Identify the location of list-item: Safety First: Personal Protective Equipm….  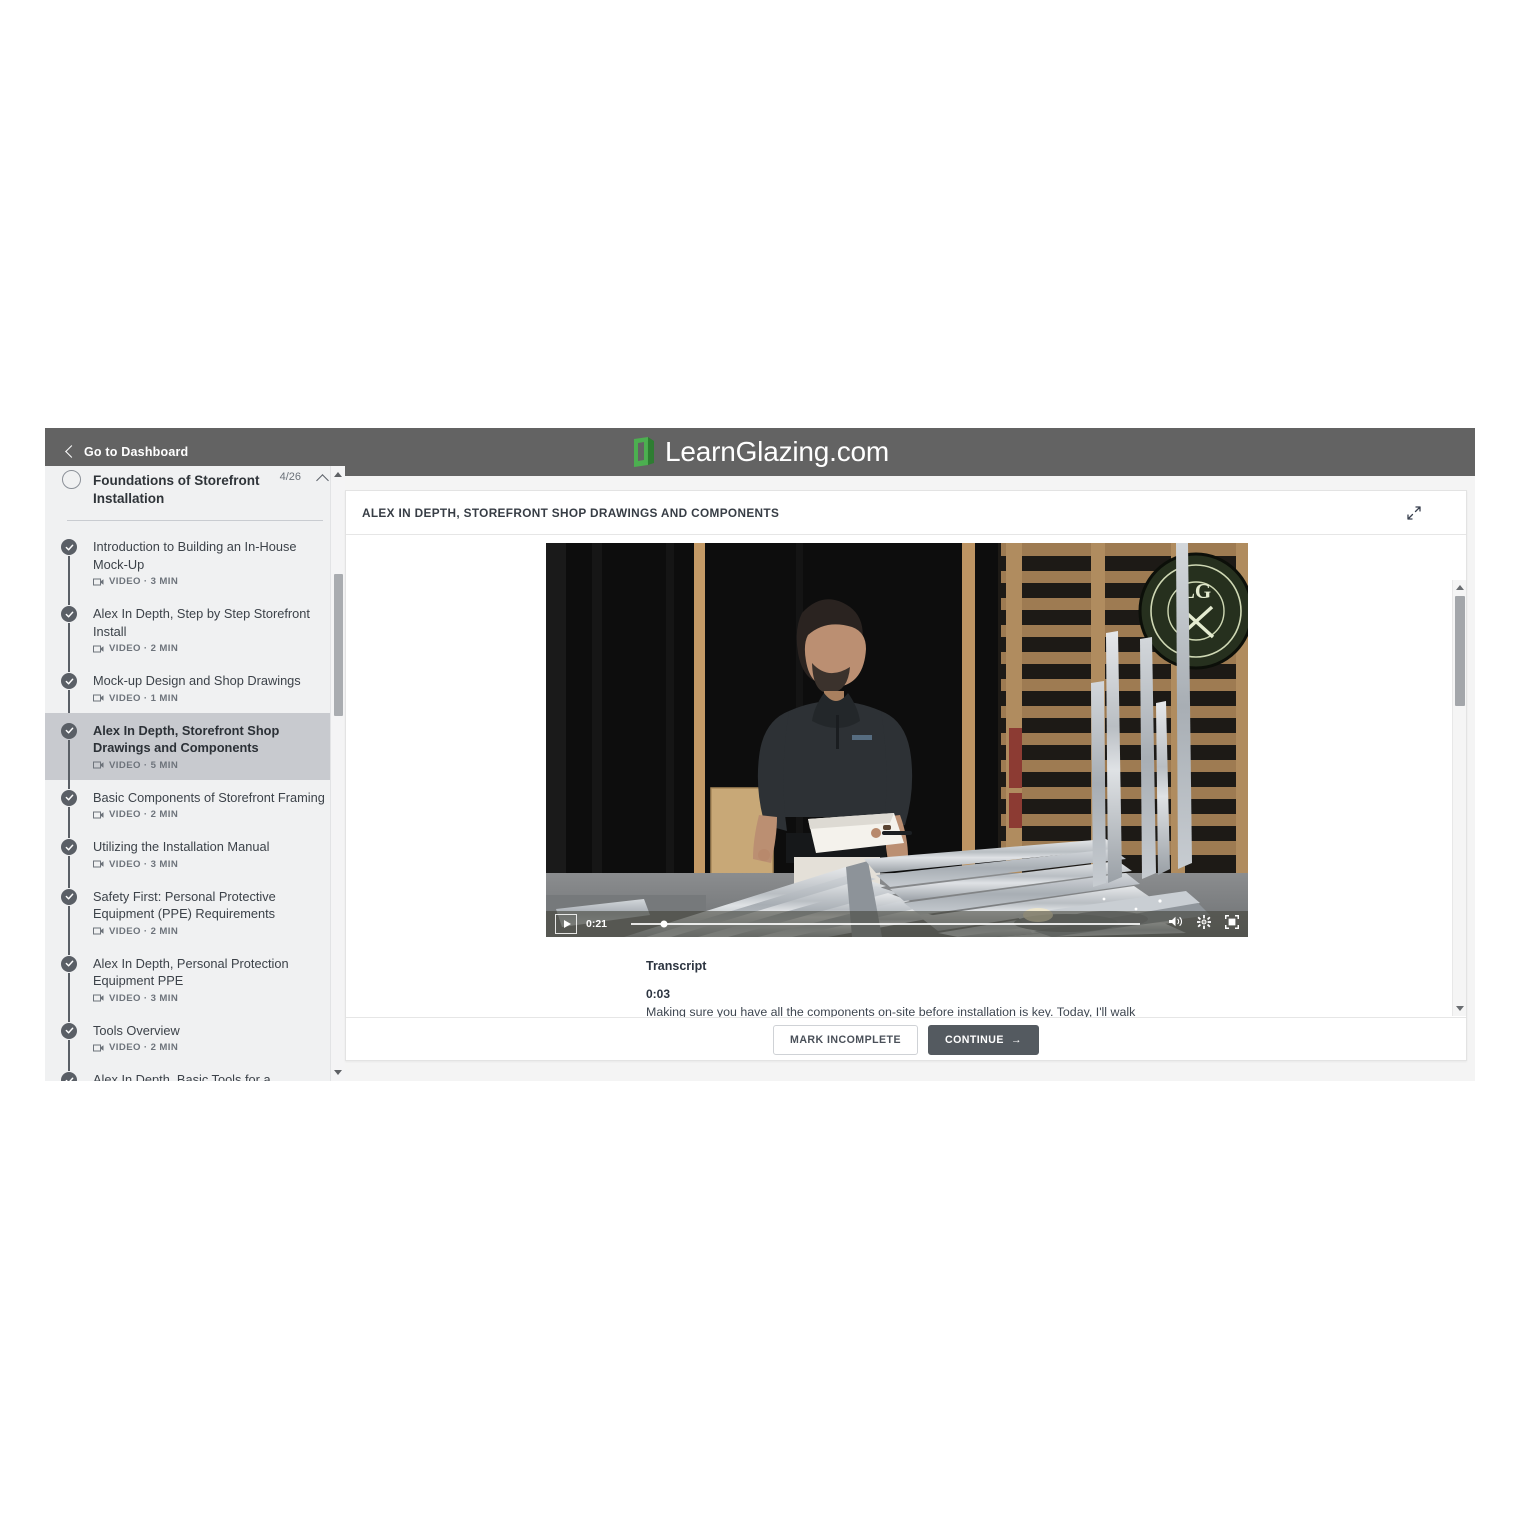
(195, 917).